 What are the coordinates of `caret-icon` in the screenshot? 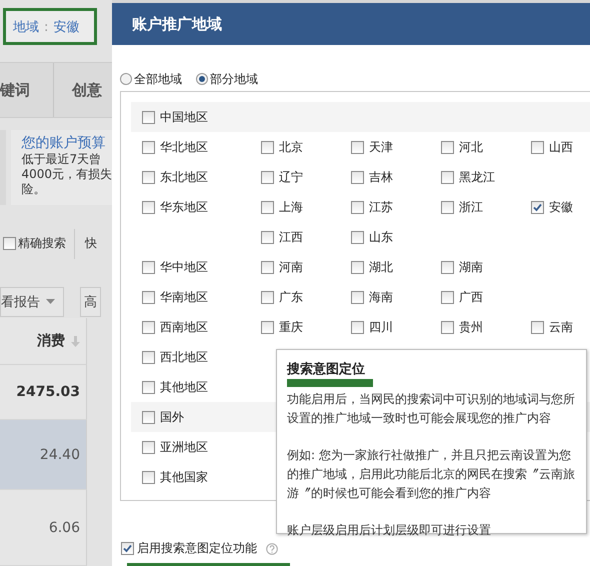 It's located at (50, 301).